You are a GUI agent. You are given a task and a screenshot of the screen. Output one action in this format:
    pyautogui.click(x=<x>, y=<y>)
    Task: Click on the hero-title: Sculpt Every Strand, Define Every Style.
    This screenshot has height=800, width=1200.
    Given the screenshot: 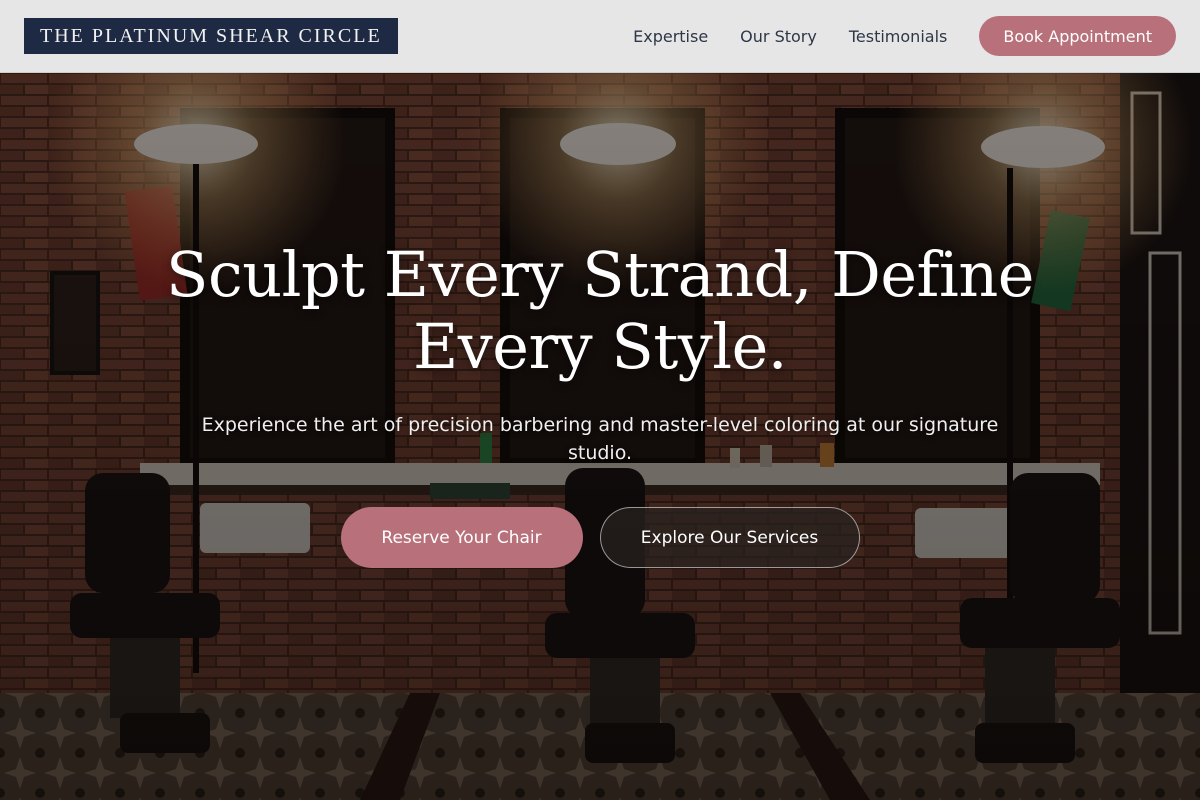 What is the action you would take?
    pyautogui.click(x=600, y=310)
    